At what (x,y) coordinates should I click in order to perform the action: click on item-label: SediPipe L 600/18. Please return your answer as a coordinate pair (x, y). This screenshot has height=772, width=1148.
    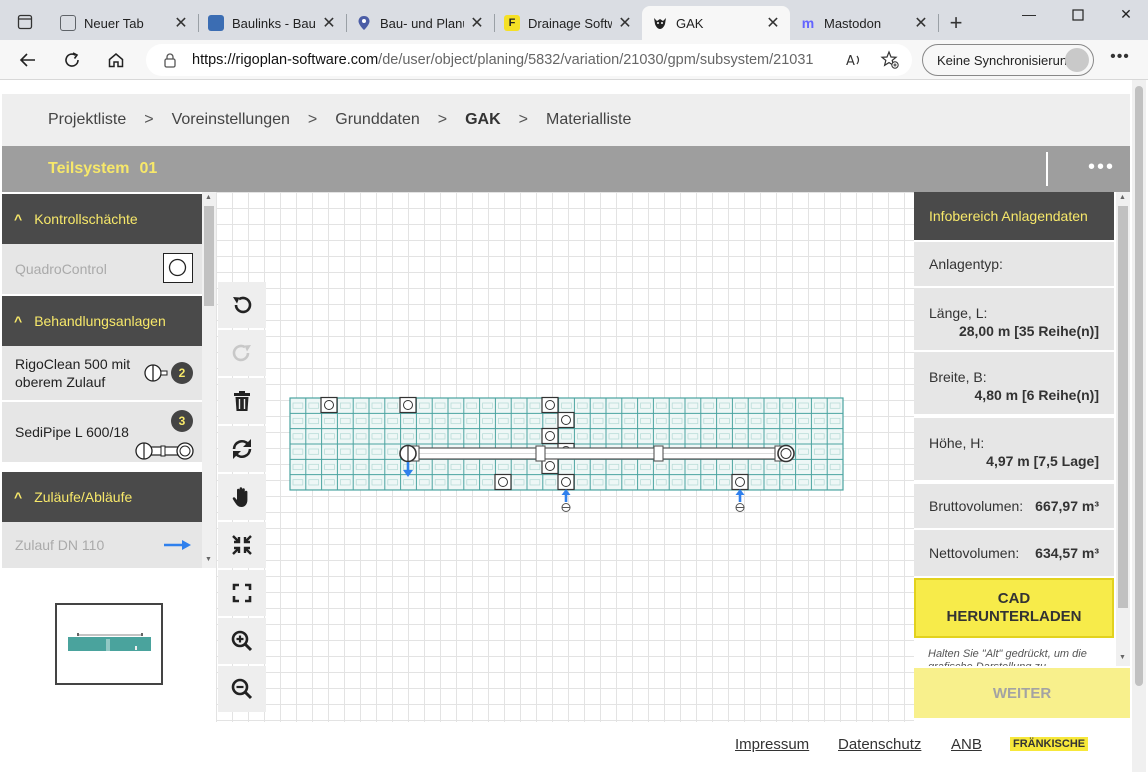
    Looking at the image, I should click on (72, 432).